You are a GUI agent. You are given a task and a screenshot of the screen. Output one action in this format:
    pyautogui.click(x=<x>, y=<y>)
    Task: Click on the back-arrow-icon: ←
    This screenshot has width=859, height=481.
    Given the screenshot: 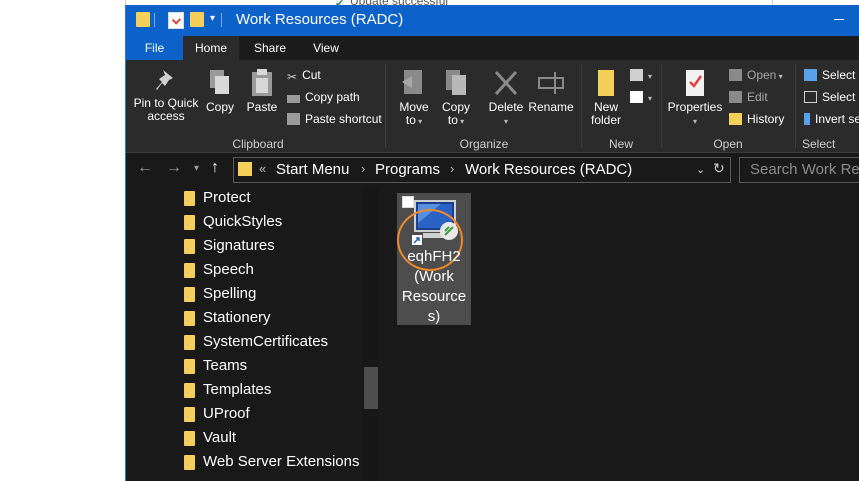 What is the action you would take?
    pyautogui.click(x=145, y=168)
    